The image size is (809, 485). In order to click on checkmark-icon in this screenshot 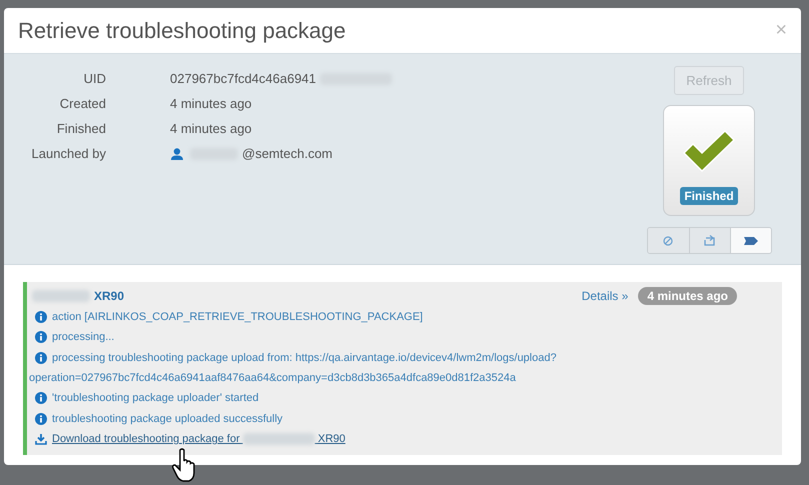, I will do `click(709, 151)`.